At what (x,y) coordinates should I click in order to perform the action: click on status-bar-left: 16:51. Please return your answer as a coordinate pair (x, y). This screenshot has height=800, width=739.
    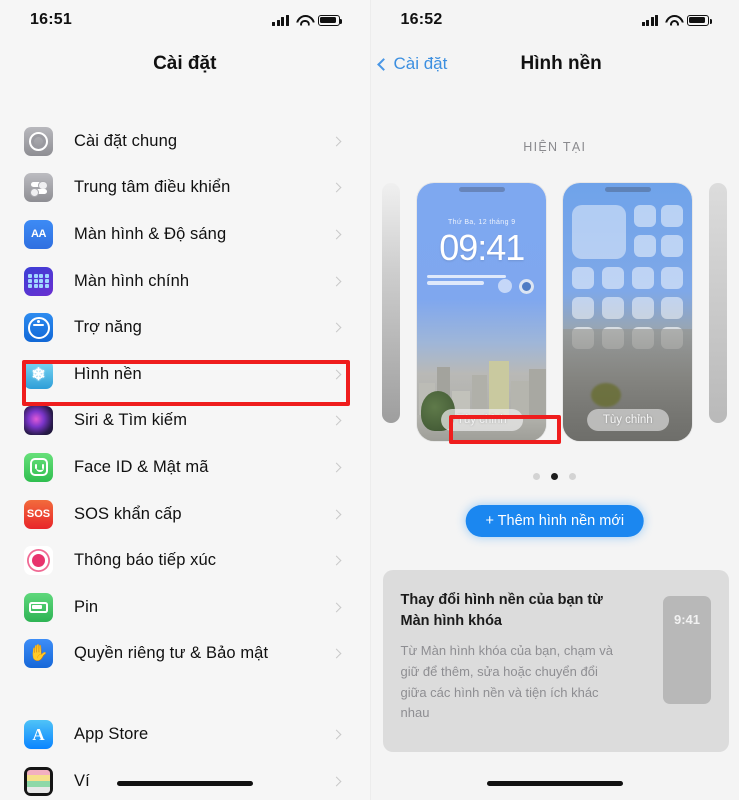
    Looking at the image, I should click on (185, 20).